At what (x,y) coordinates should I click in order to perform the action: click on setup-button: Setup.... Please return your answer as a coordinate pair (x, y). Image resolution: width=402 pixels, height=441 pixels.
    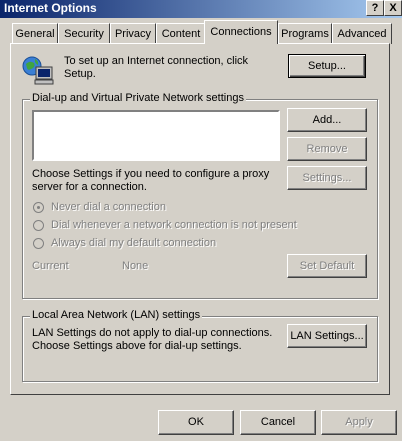
    Looking at the image, I should click on (327, 66).